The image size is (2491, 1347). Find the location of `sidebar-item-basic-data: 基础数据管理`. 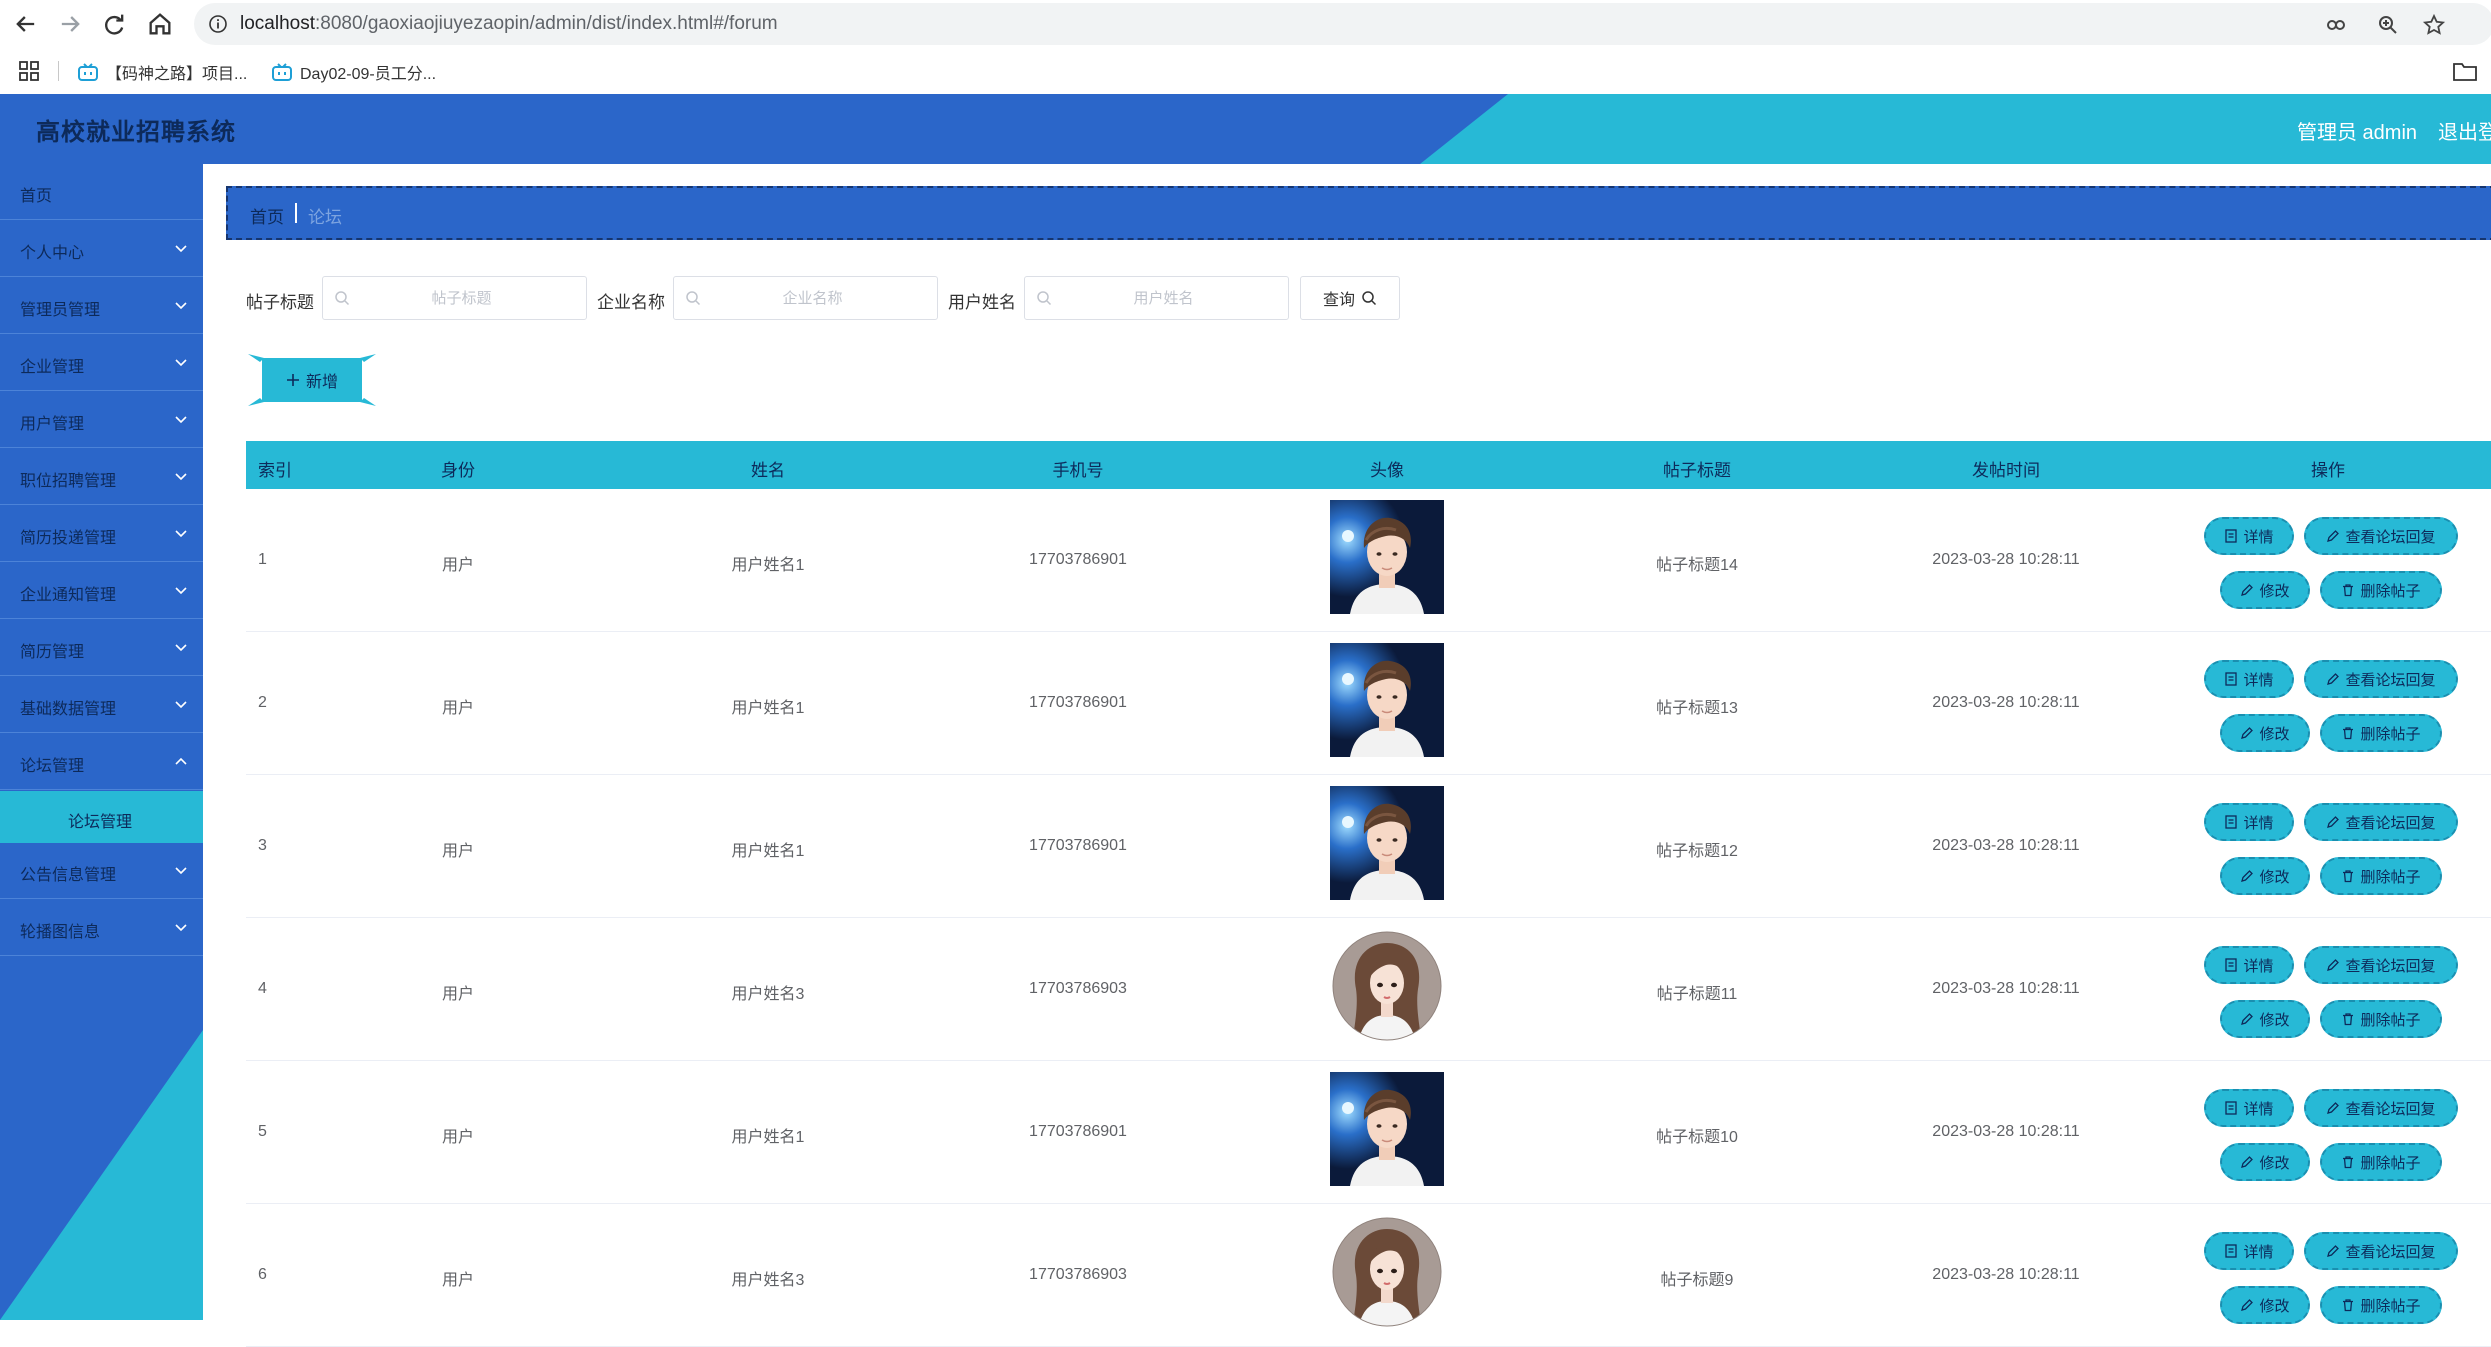

sidebar-item-basic-data: 基础数据管理 is located at coordinates (101, 705).